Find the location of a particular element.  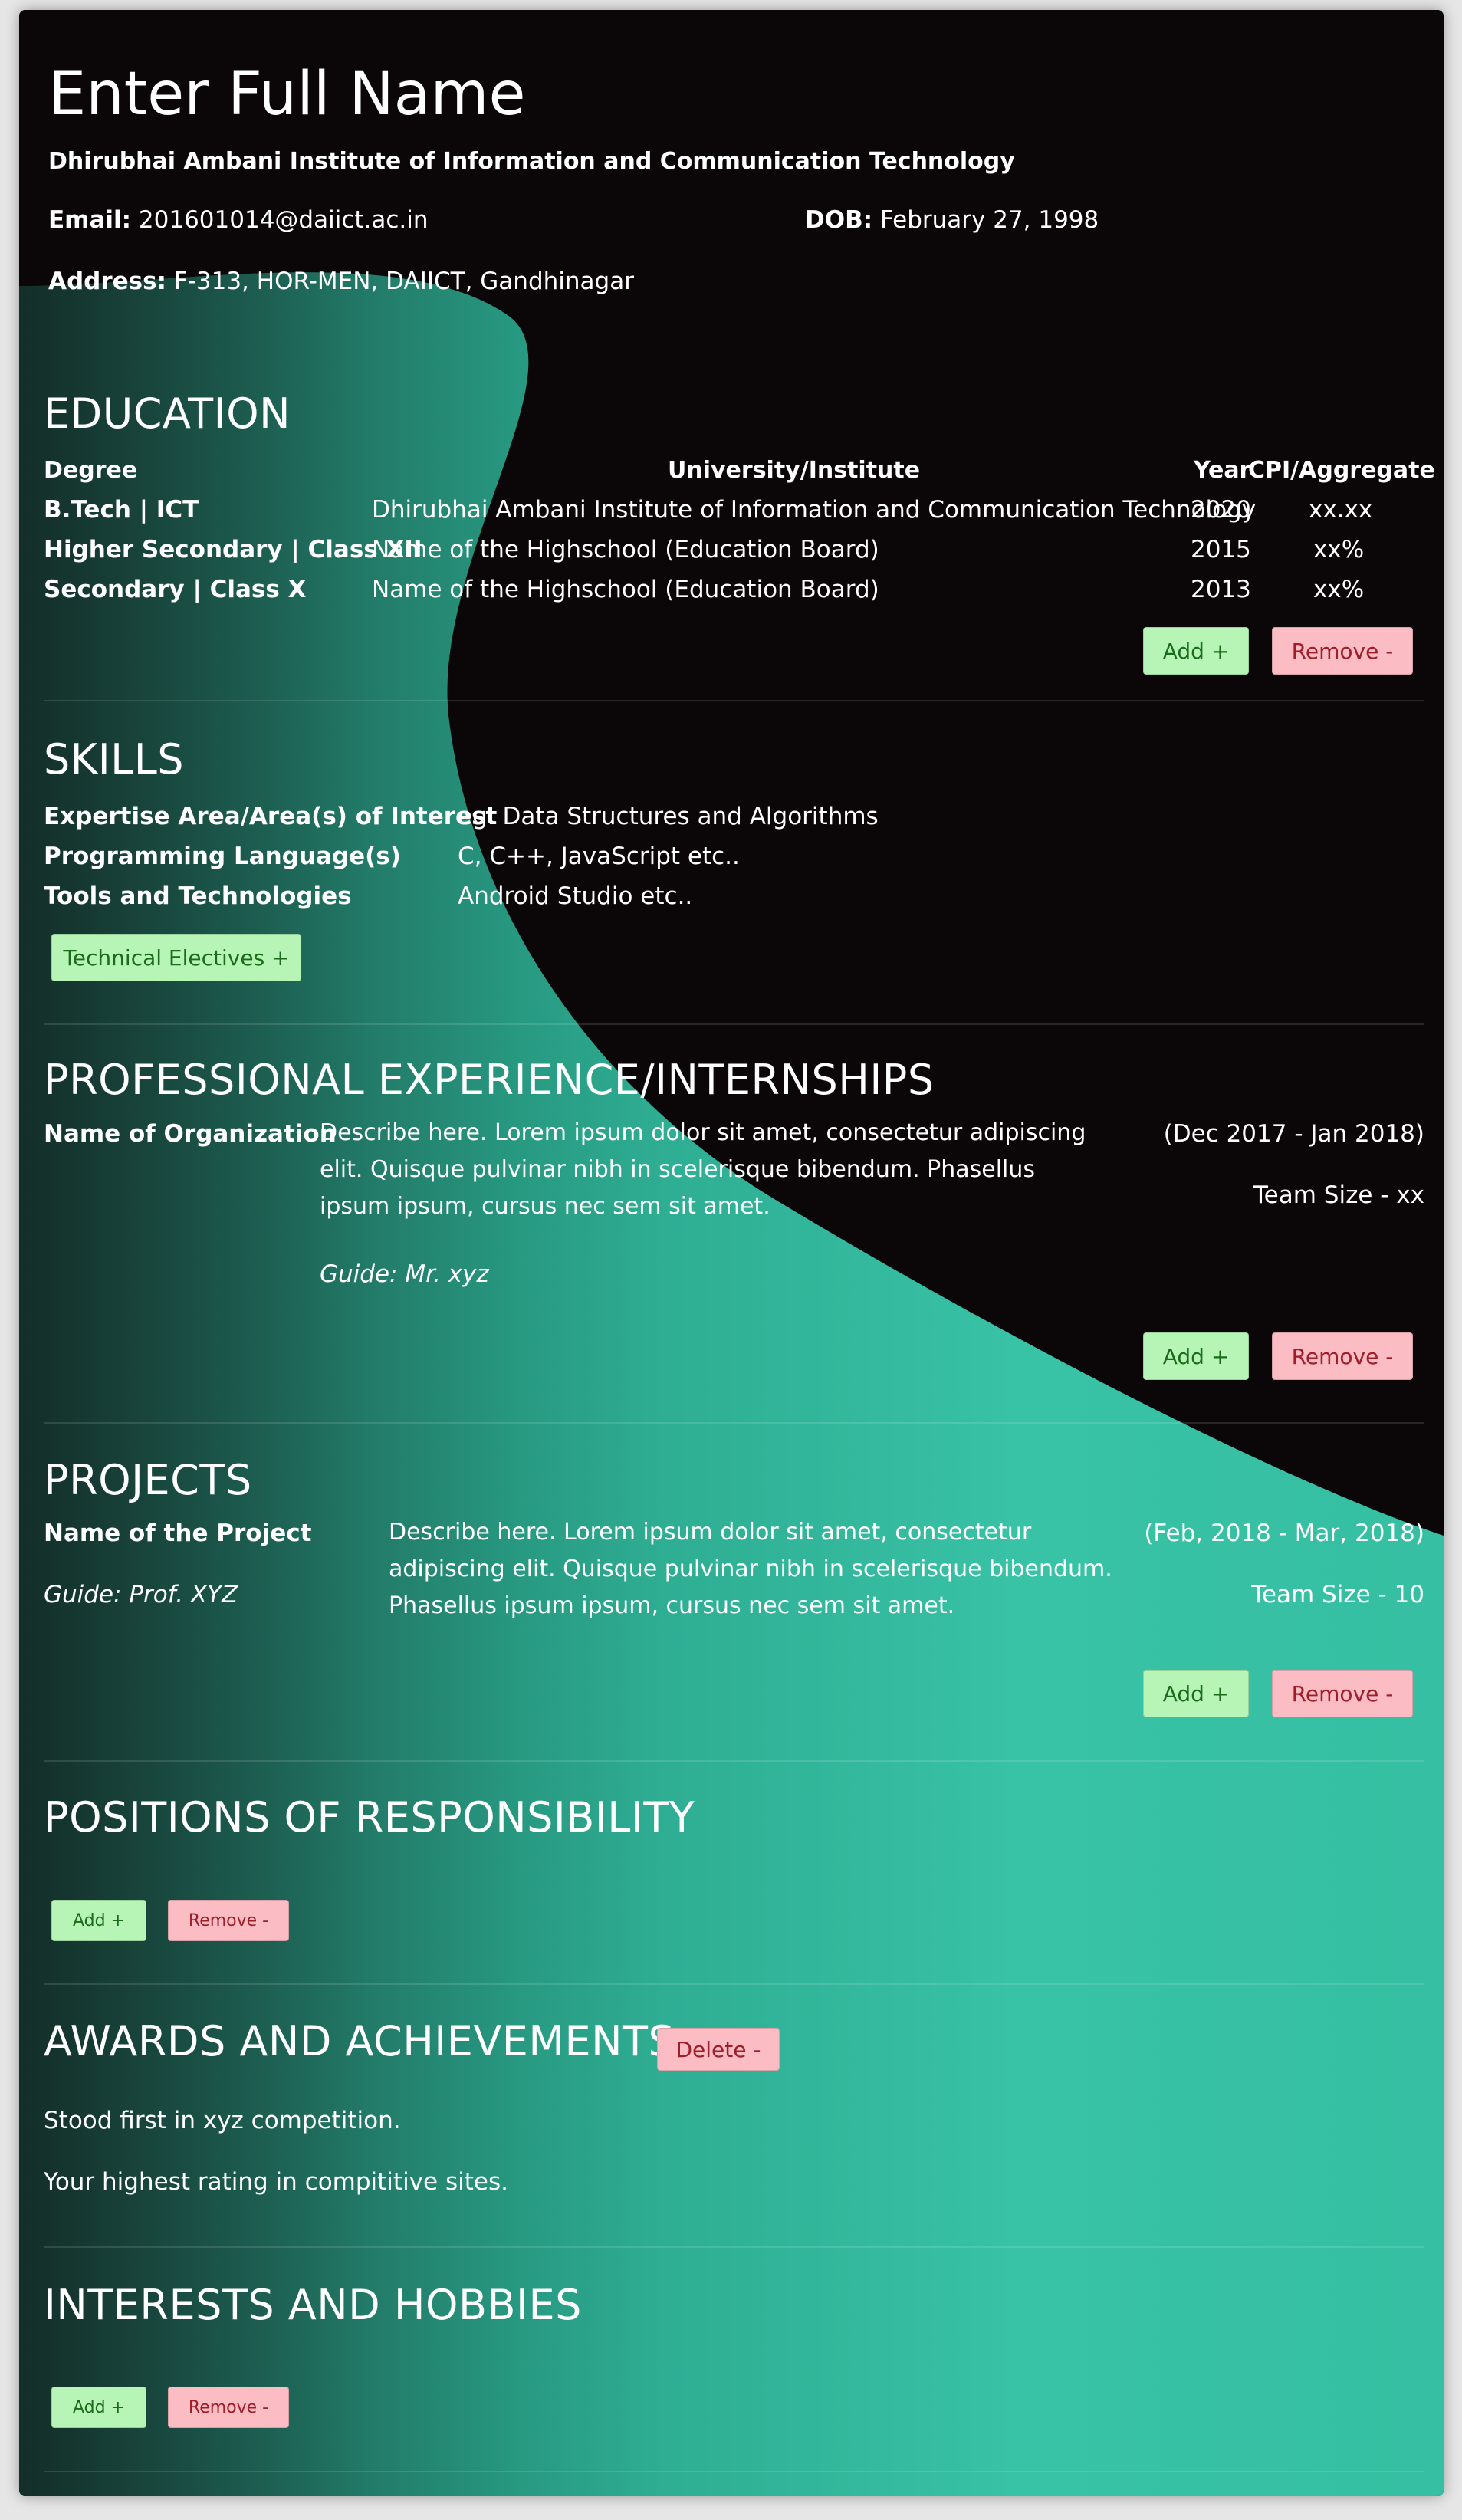

skill-label: Expertise Area/Area(s) of Interest is located at coordinates (271, 816).